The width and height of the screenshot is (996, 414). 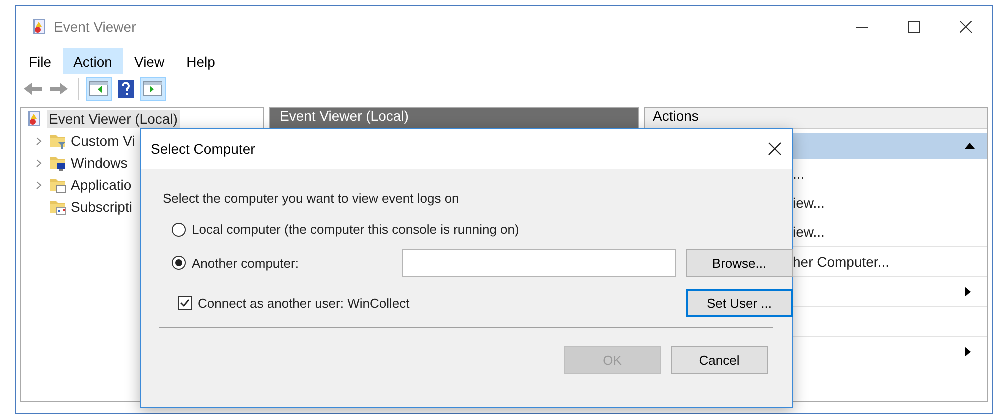 I want to click on help-icon, so click(x=126, y=89).